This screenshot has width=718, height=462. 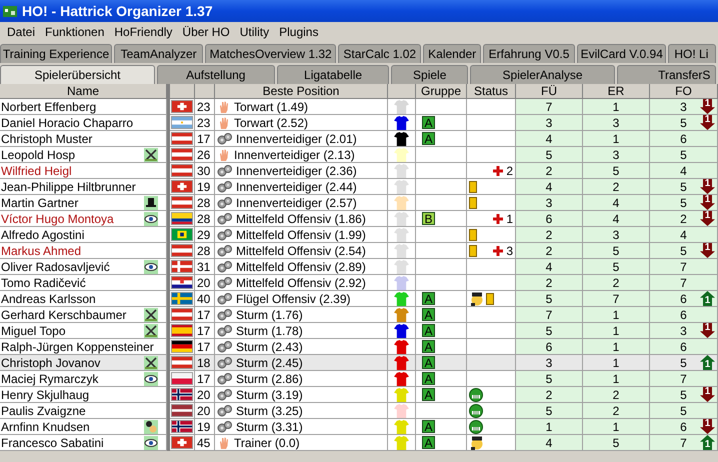 I want to click on column-header: Status, so click(x=491, y=91).